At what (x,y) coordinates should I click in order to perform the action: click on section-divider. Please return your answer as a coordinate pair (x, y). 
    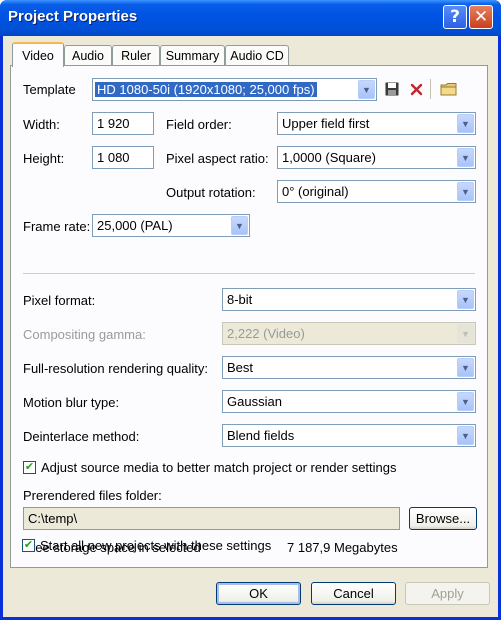
    Looking at the image, I should click on (249, 273).